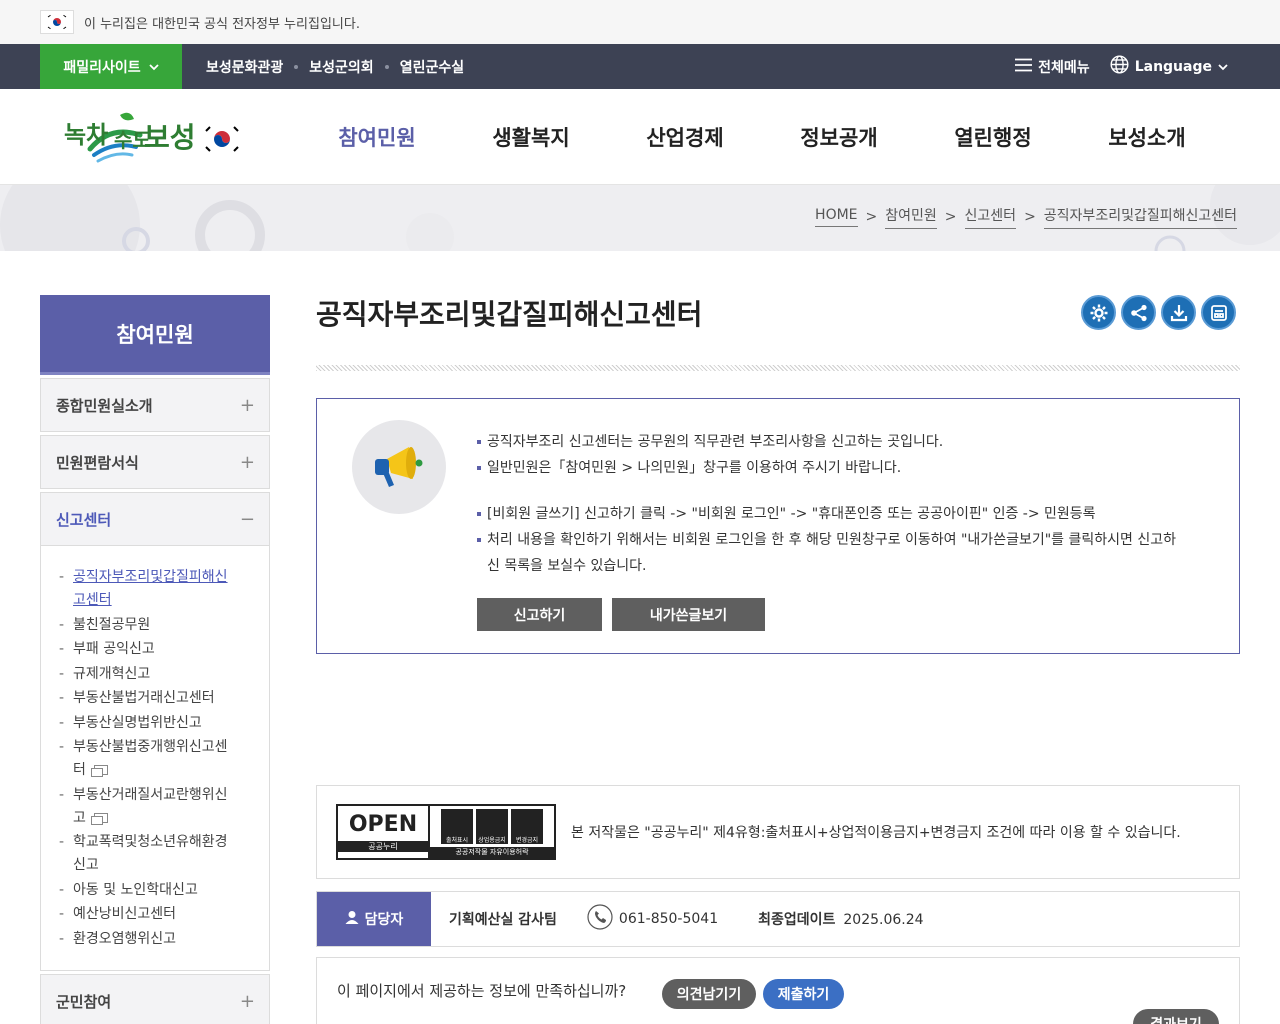 Image resolution: width=1280 pixels, height=1024 pixels. Describe the element at coordinates (154, 807) in the screenshot. I see `submenu-item: 부동산거래질서교란행위신고` at that location.